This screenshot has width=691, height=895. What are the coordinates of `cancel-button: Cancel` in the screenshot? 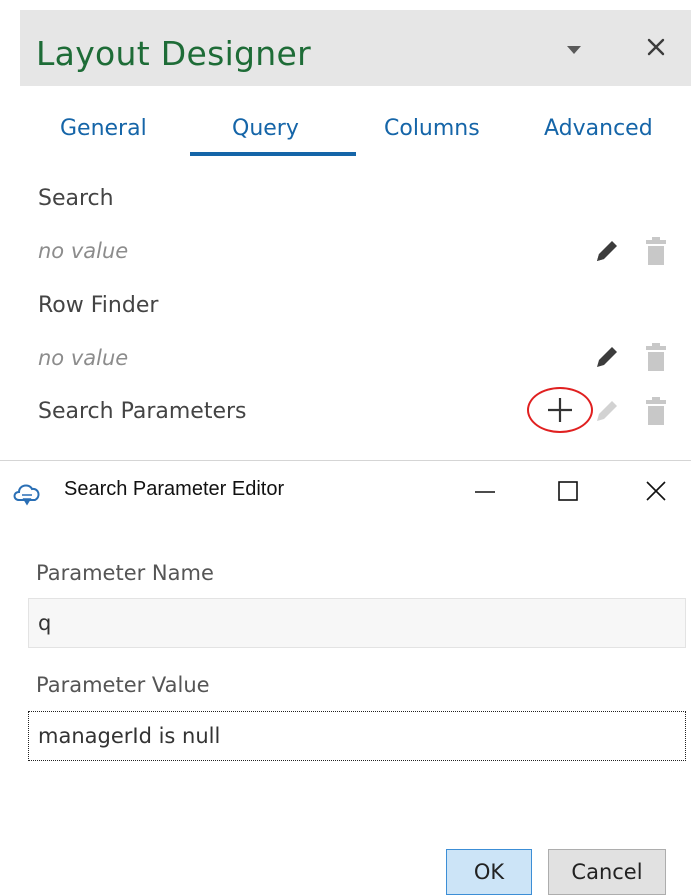 It's located at (607, 872).